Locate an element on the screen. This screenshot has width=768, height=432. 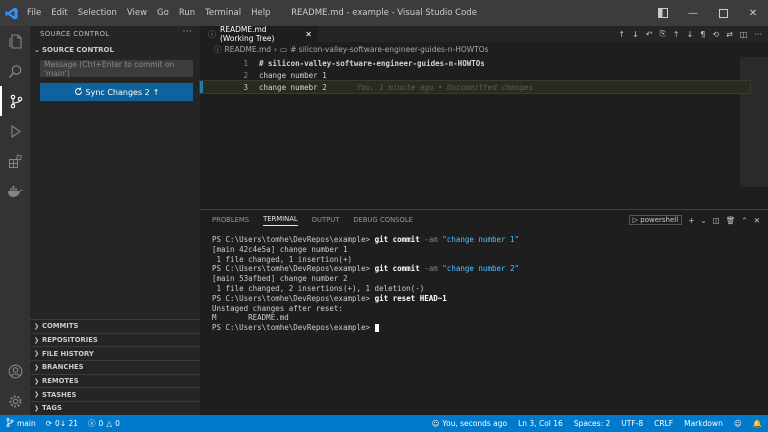
status-branch: main is located at coordinates (21, 423).